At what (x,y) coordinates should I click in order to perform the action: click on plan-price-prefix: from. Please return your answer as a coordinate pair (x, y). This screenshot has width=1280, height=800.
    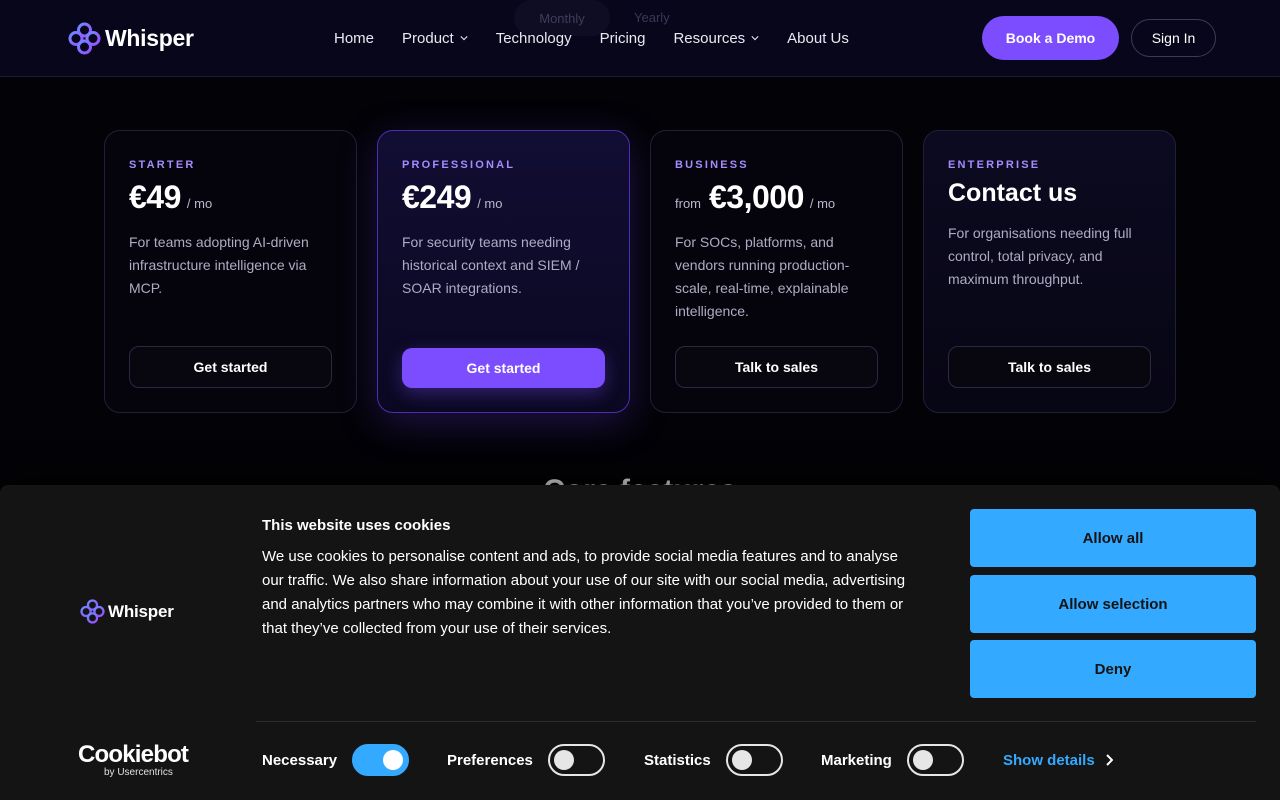
    Looking at the image, I should click on (688, 203).